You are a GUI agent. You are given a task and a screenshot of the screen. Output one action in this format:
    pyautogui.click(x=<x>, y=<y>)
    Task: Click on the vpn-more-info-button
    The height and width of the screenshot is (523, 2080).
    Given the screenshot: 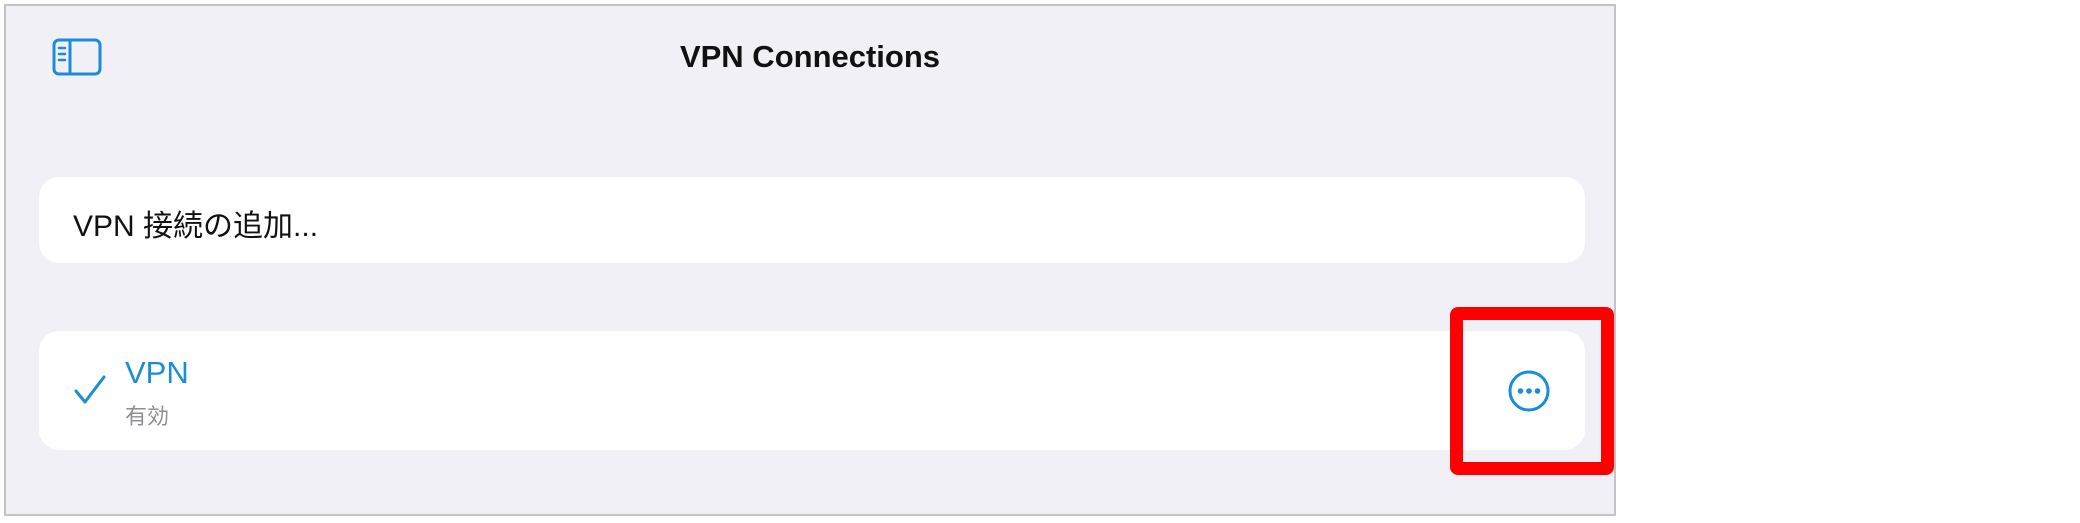 What is the action you would take?
    pyautogui.click(x=1529, y=391)
    